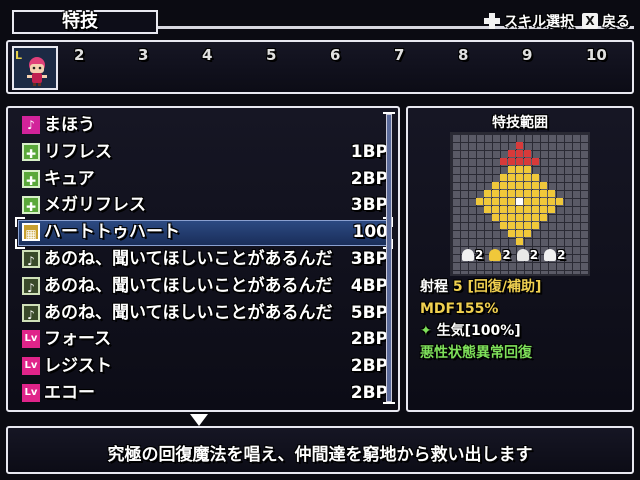  I want to click on skill-row: ♪ あのね、聞いてほしいことがあるんだ 4BP, so click(205, 286).